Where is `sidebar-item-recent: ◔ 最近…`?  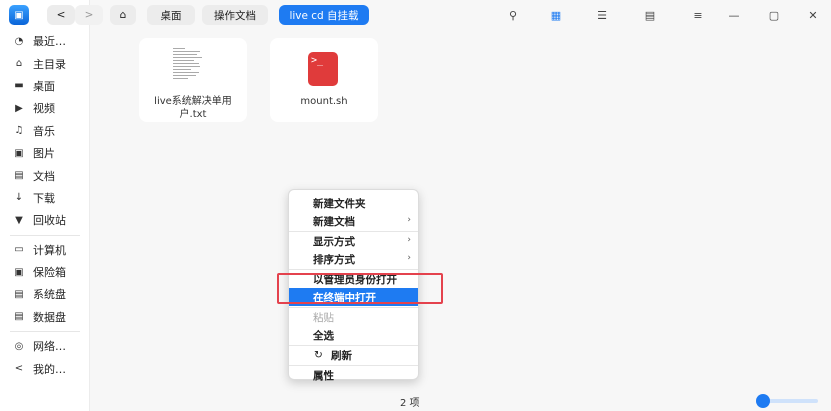
sidebar-item-recent: ◔ 最近… is located at coordinates (45, 41).